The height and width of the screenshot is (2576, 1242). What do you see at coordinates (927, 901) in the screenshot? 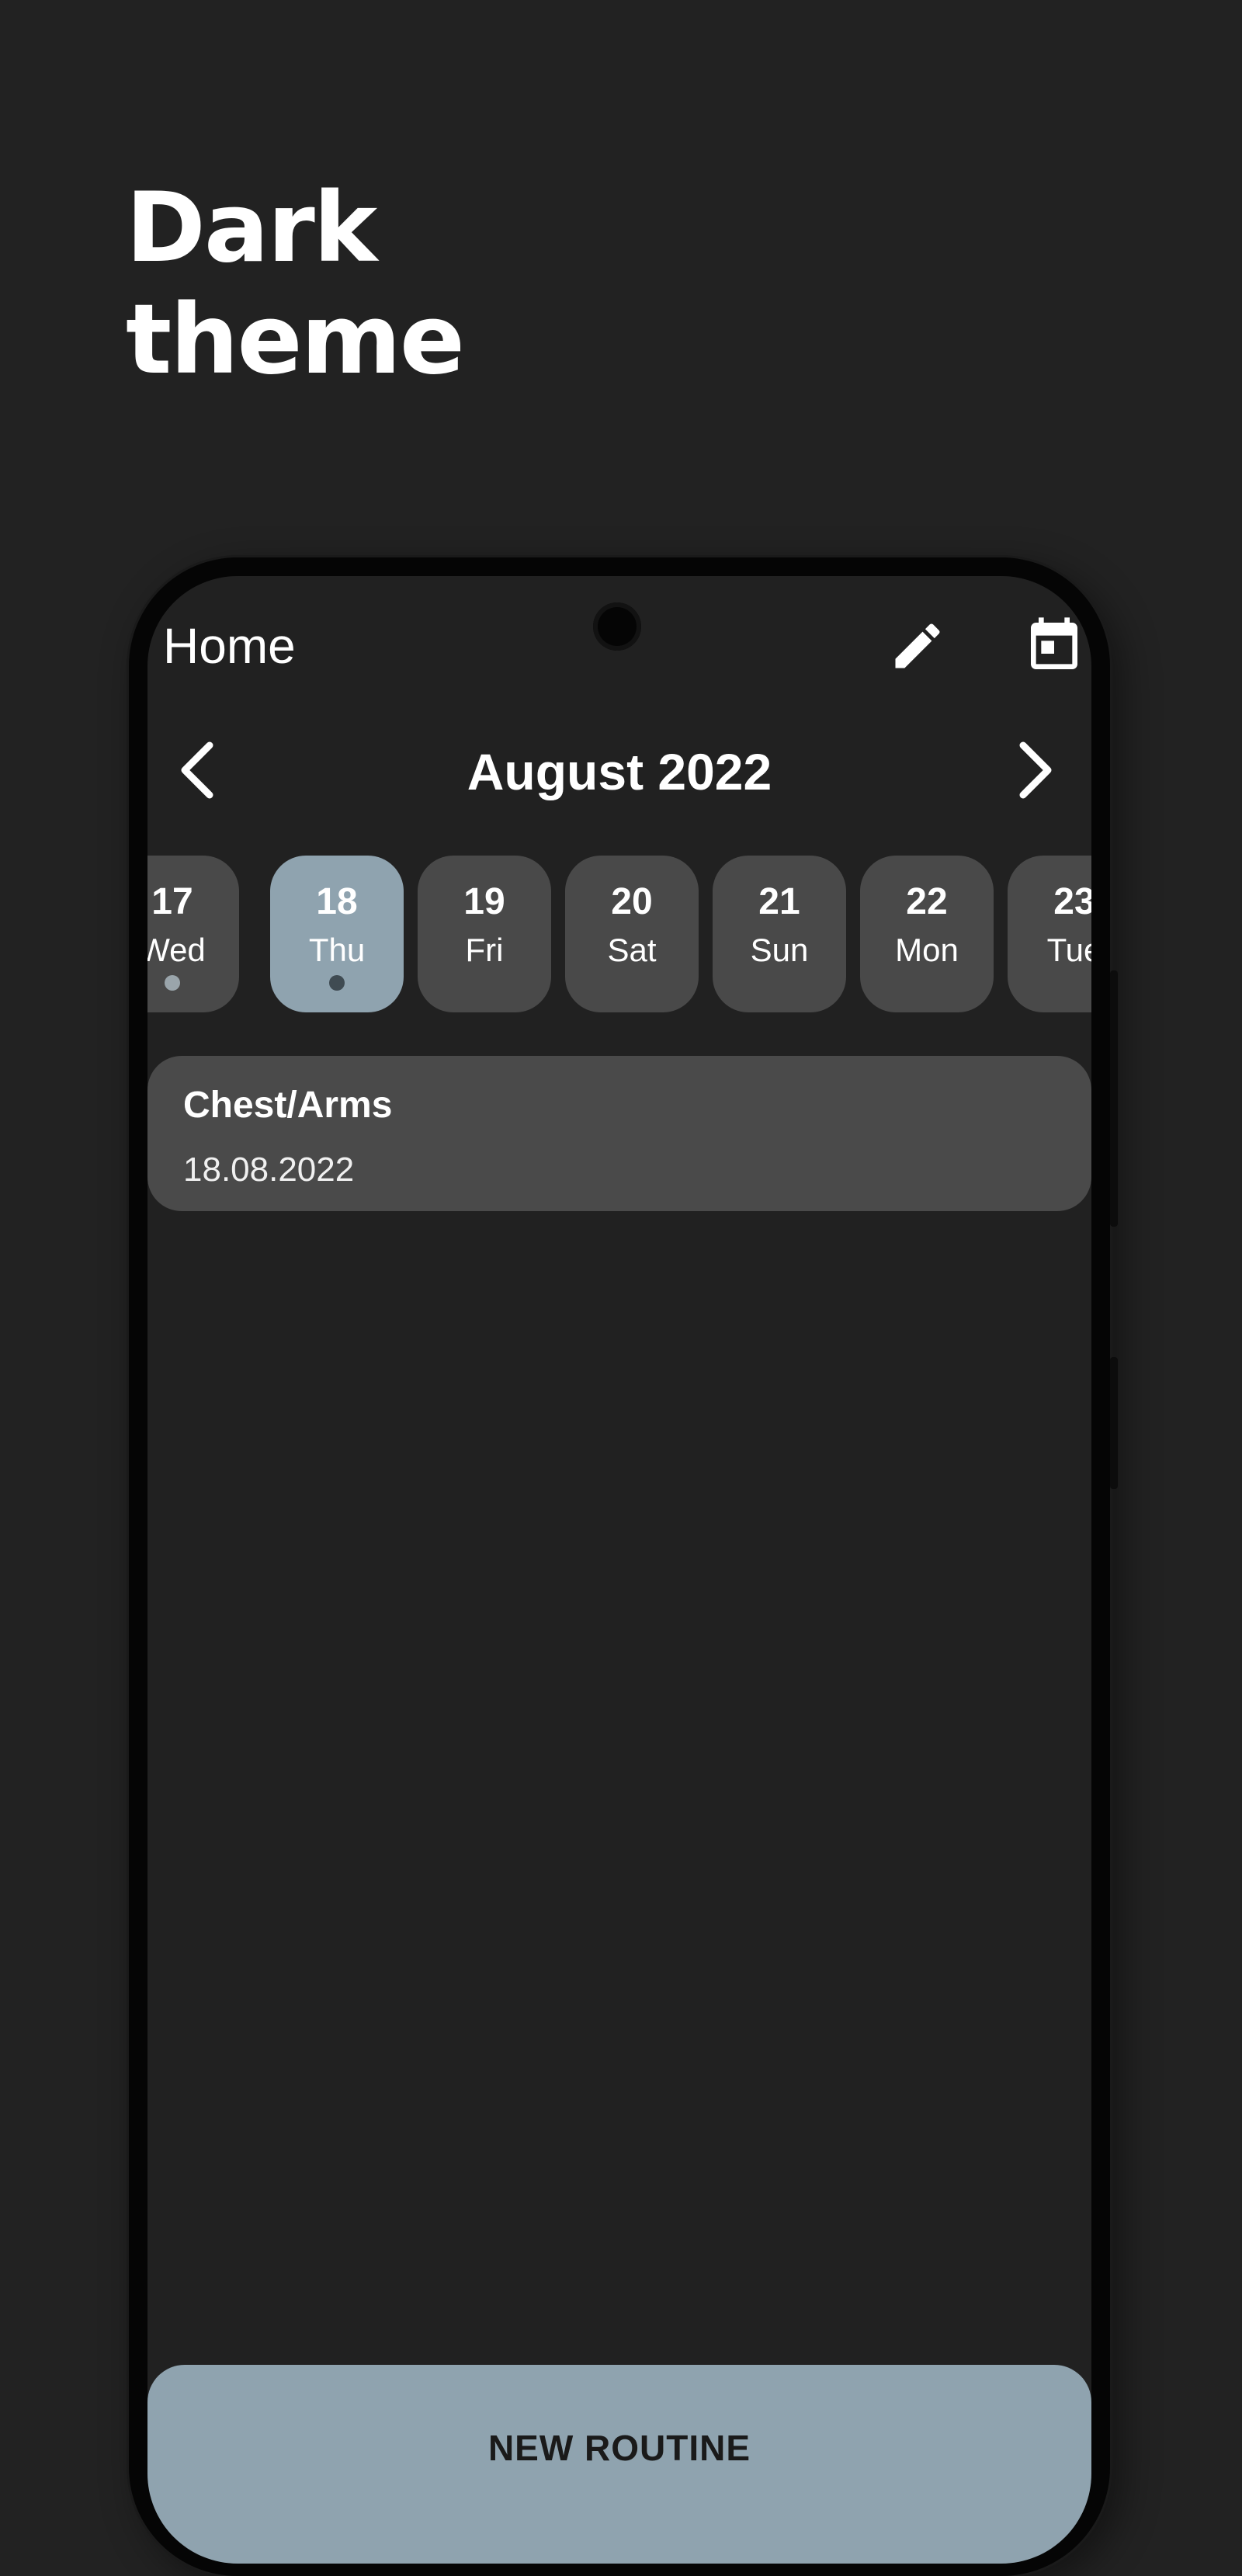
I see `day-number: 22` at bounding box center [927, 901].